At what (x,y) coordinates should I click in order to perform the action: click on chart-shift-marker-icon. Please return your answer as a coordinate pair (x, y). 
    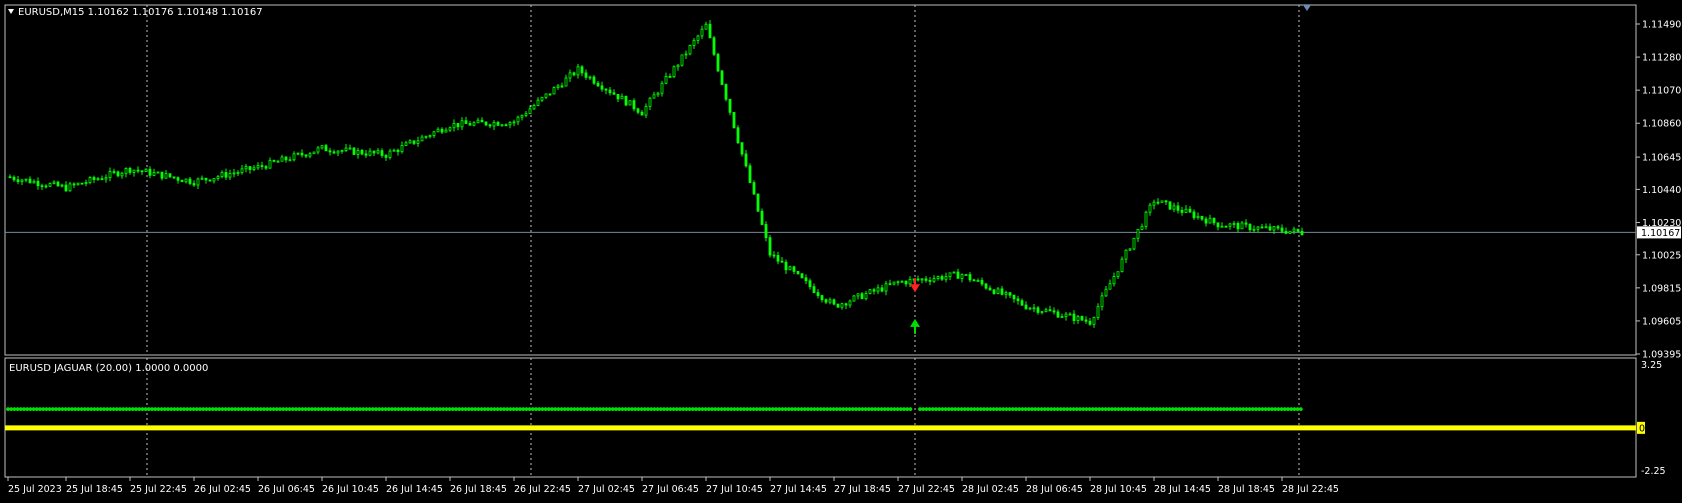
    Looking at the image, I should click on (1307, 8).